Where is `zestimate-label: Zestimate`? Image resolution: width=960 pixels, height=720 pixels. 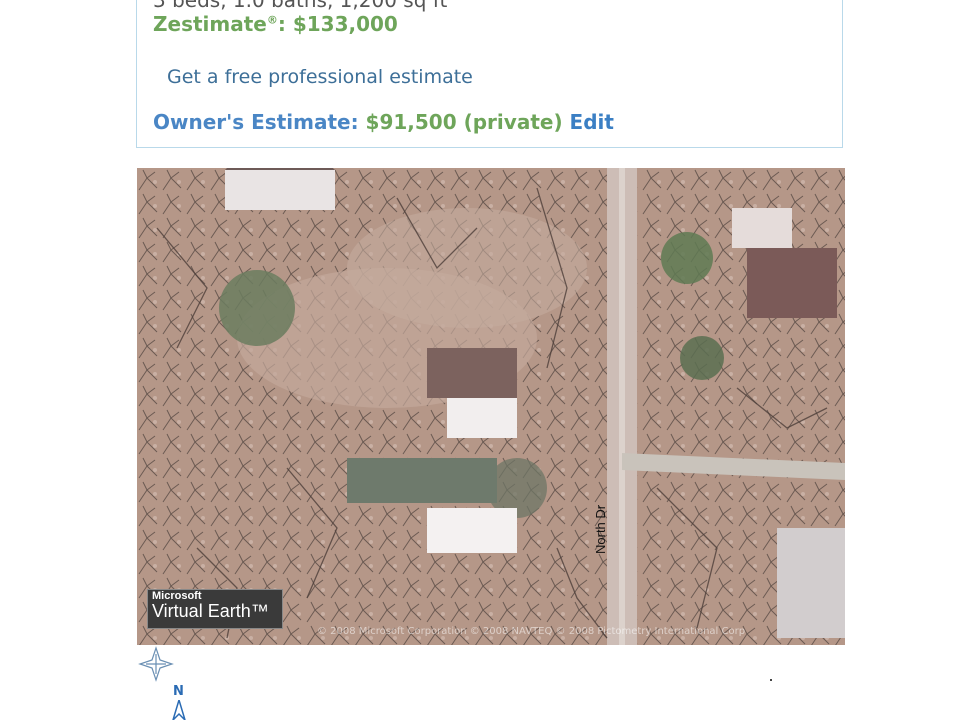 zestimate-label: Zestimate is located at coordinates (210, 24).